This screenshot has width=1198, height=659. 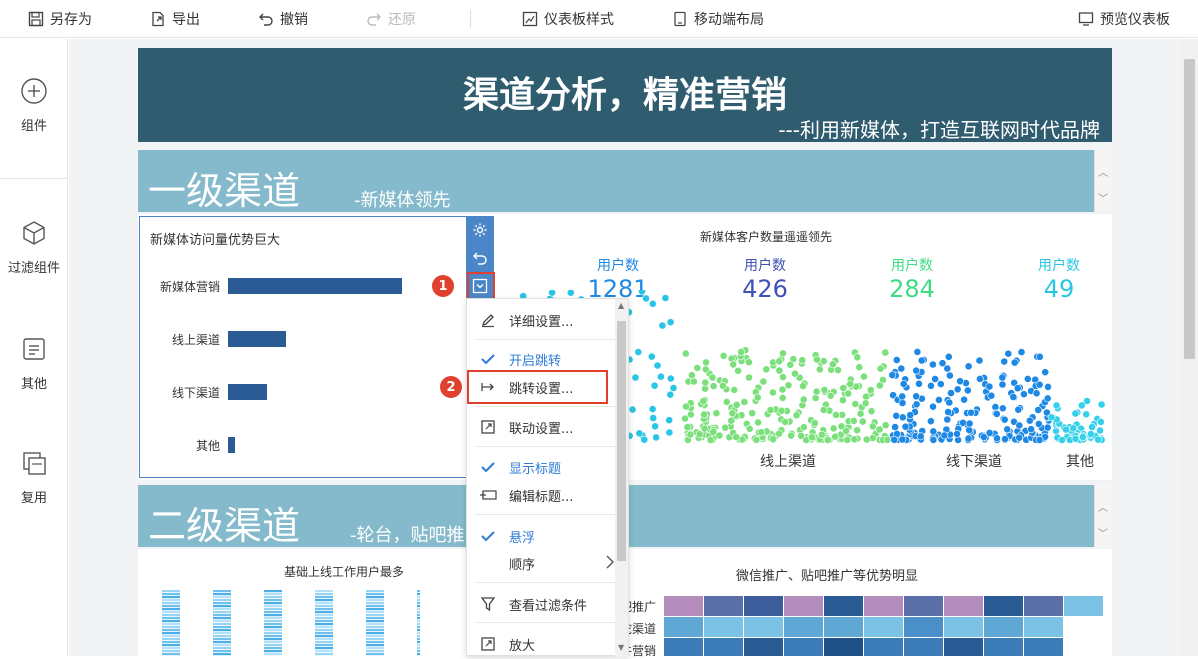 What do you see at coordinates (729, 20) in the screenshot?
I see `mobile-layout-label: 移动端布局` at bounding box center [729, 20].